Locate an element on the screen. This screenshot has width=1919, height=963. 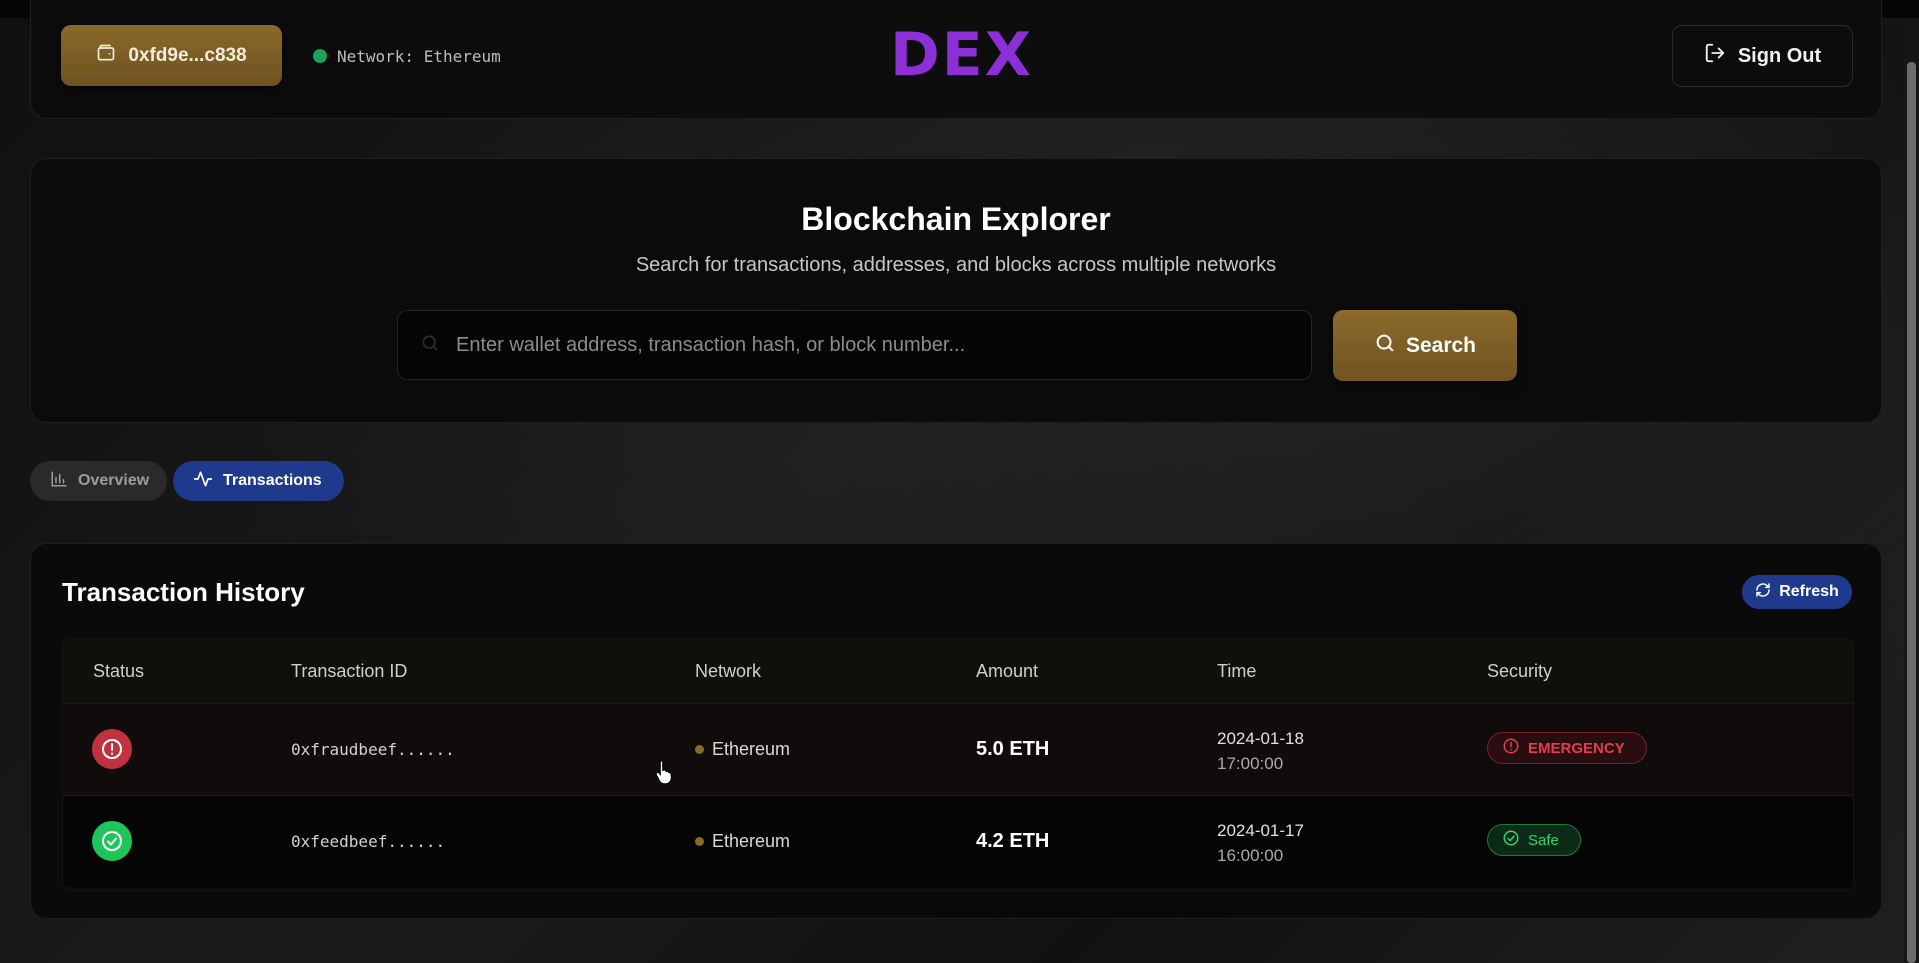
search-button-label: Search is located at coordinates (1441, 345).